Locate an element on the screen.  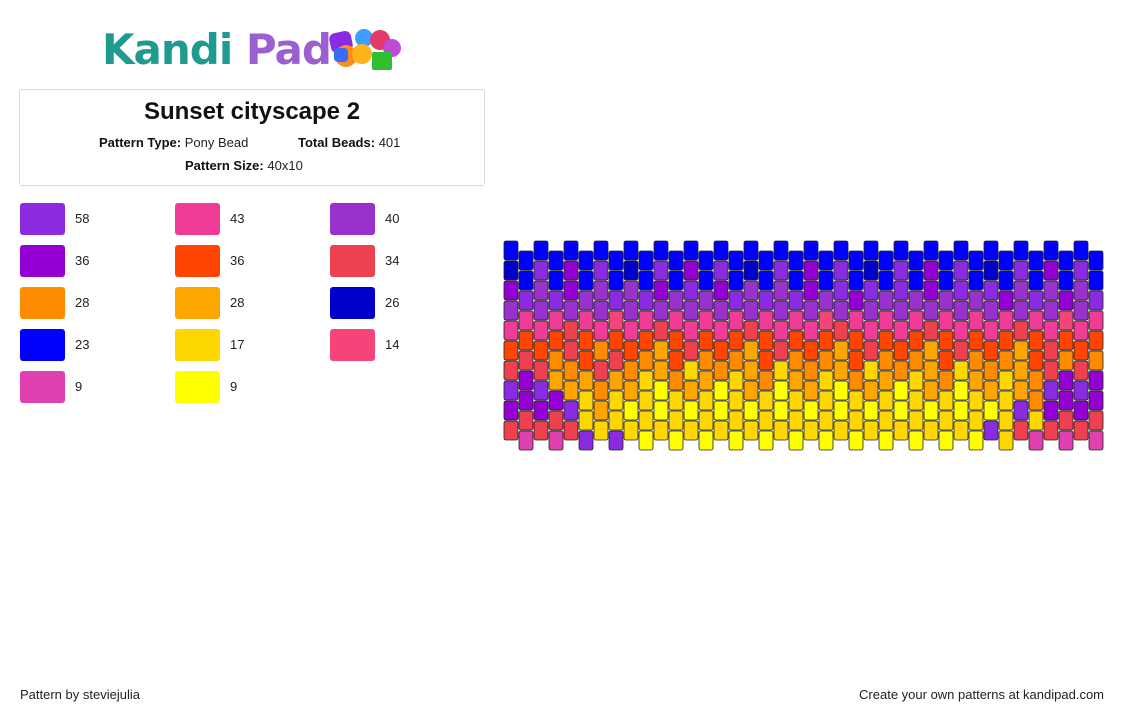
kandi-pad-logo: Kandi Pad is located at coordinates (257, 51).